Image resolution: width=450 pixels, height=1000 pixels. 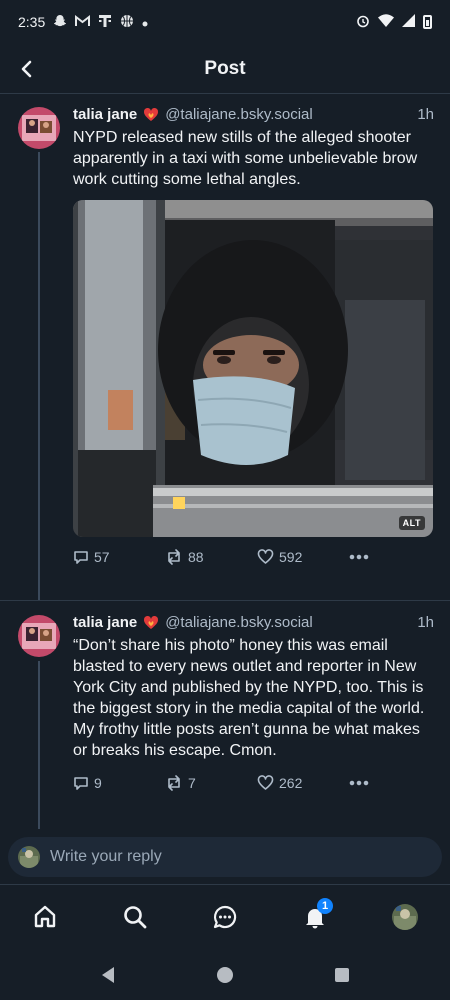 I want to click on alarm-icon, so click(x=363, y=22).